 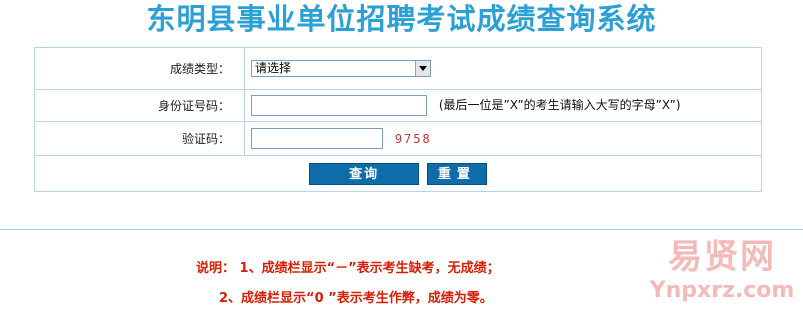 I want to click on form-row-captcha: 验证码： 9758, so click(x=398, y=138).